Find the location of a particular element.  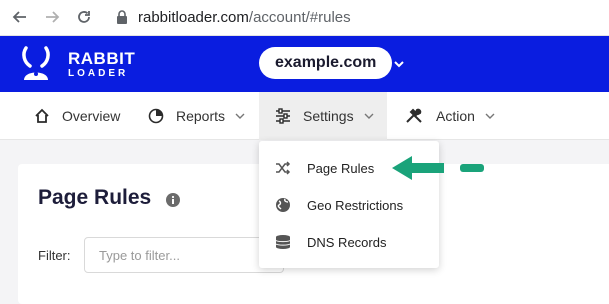

dropdown-item-label: DNS Records is located at coordinates (347, 242).